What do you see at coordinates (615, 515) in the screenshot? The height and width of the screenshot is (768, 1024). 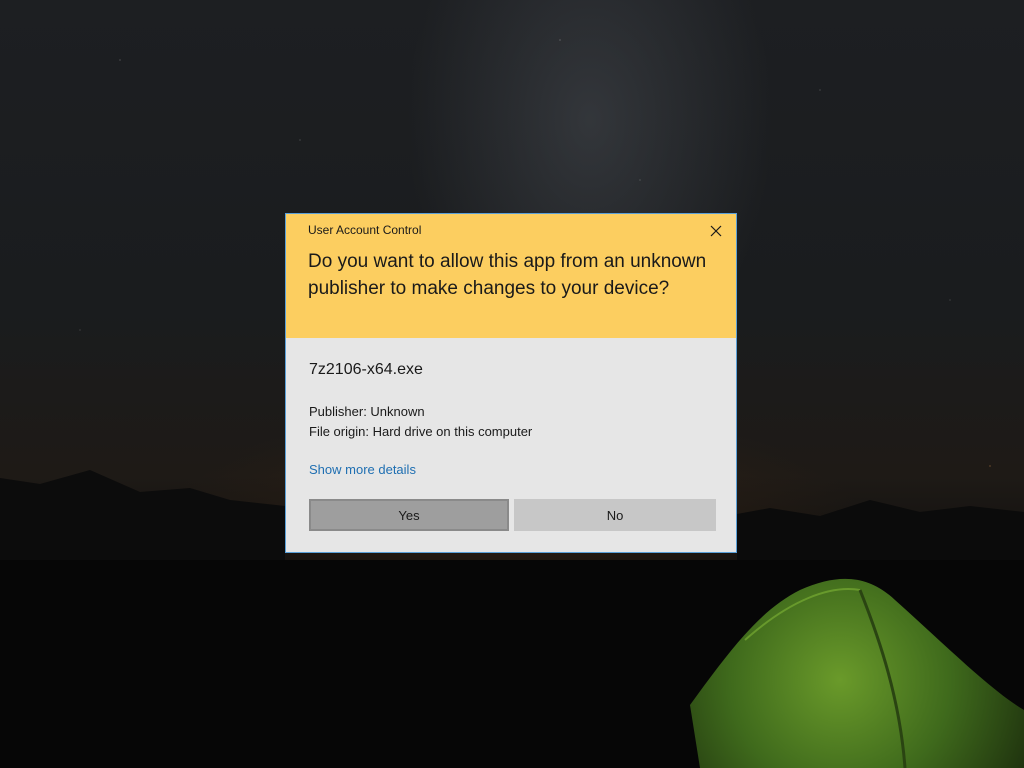 I see `no-button: No` at bounding box center [615, 515].